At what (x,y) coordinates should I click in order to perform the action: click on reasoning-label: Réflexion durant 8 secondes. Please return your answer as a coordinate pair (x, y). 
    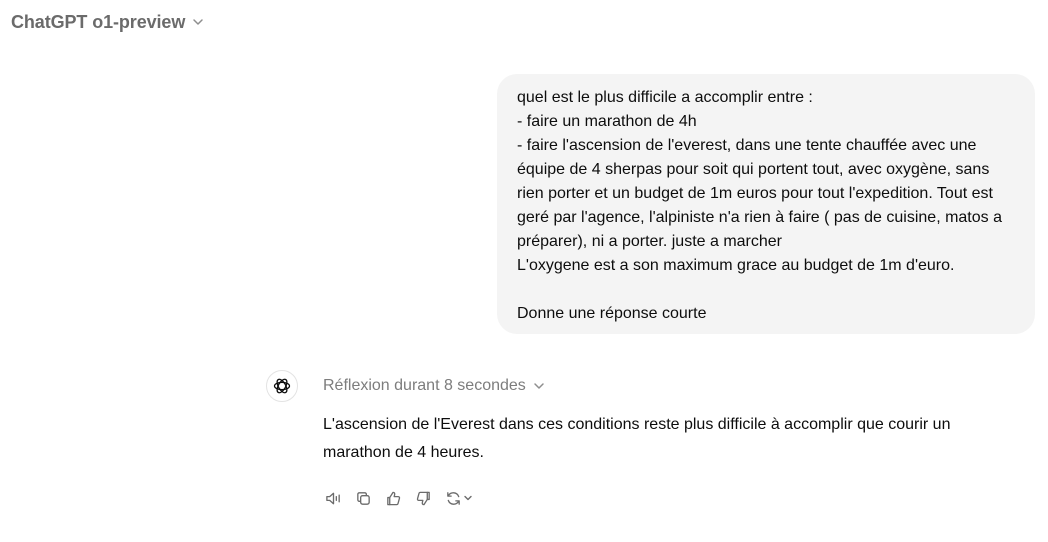
    Looking at the image, I should click on (424, 385).